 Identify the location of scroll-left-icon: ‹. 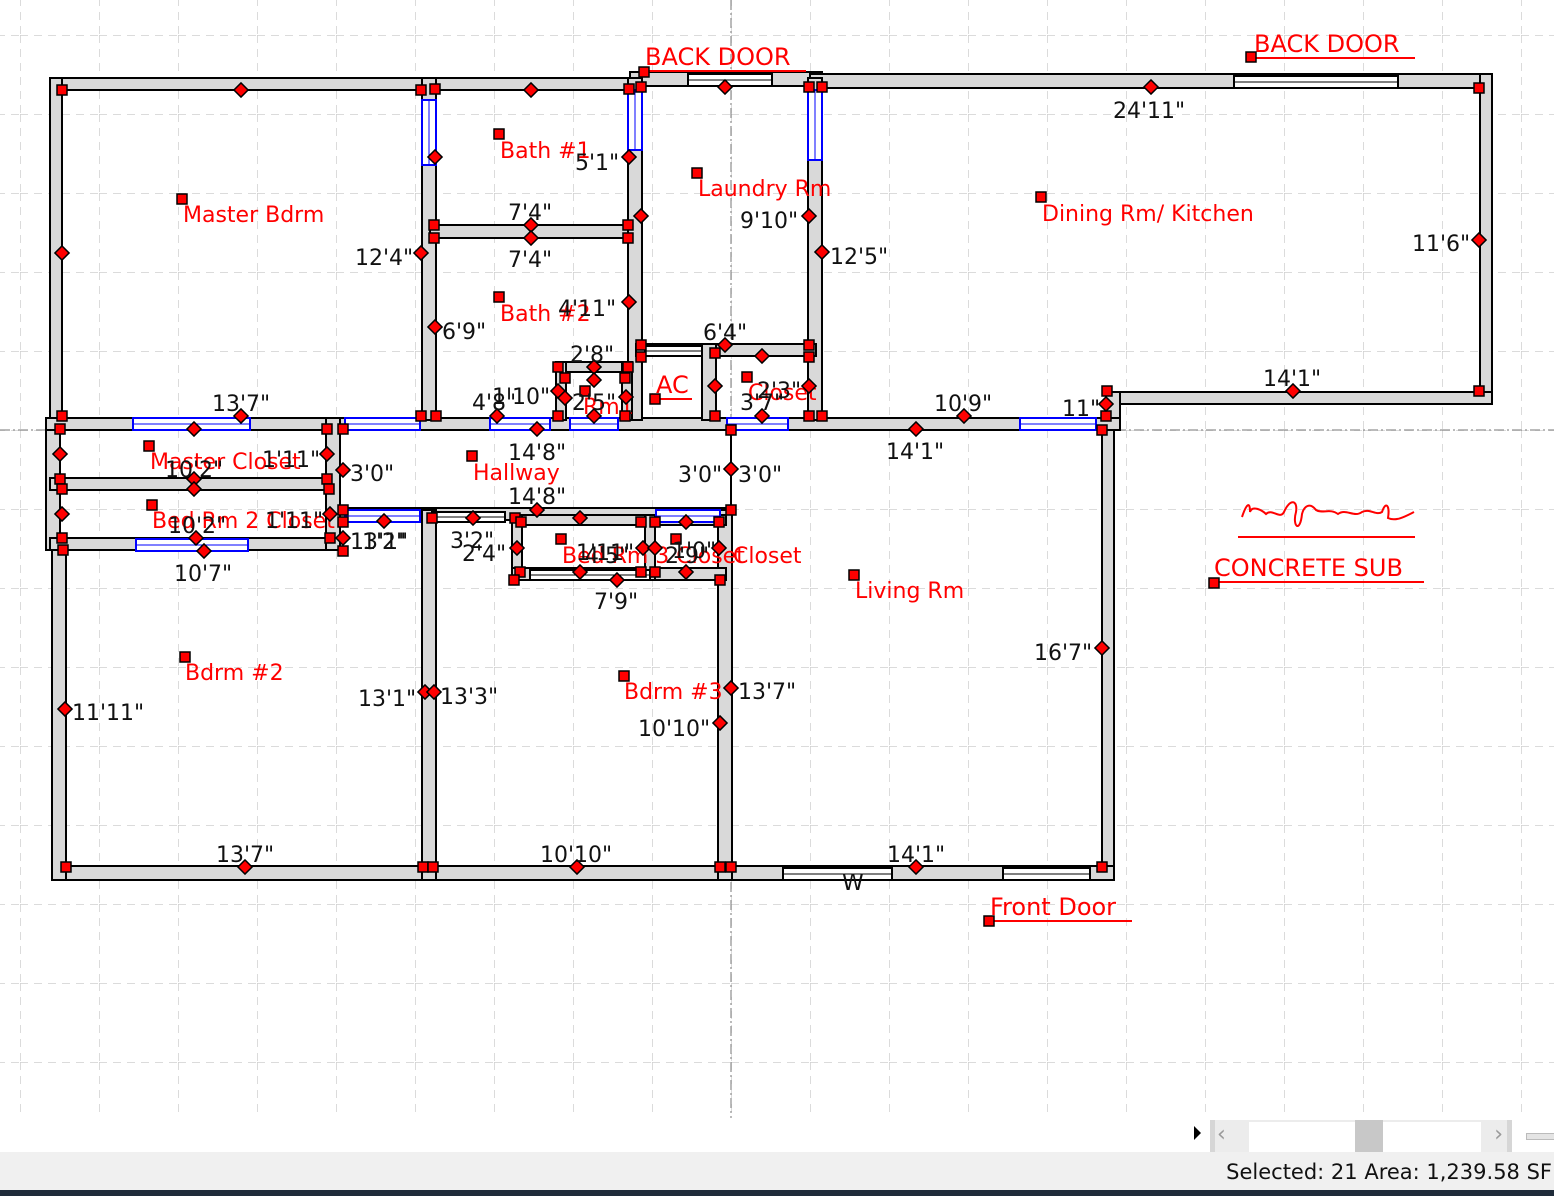
(1221, 1134).